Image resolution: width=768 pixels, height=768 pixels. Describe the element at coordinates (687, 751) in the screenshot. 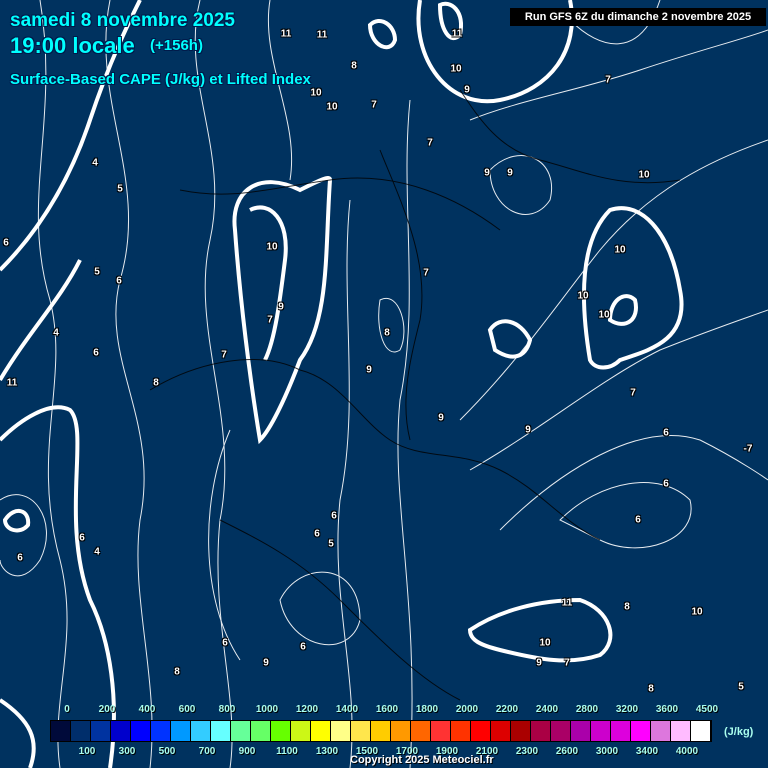

I see `legend-label: 4000` at that location.